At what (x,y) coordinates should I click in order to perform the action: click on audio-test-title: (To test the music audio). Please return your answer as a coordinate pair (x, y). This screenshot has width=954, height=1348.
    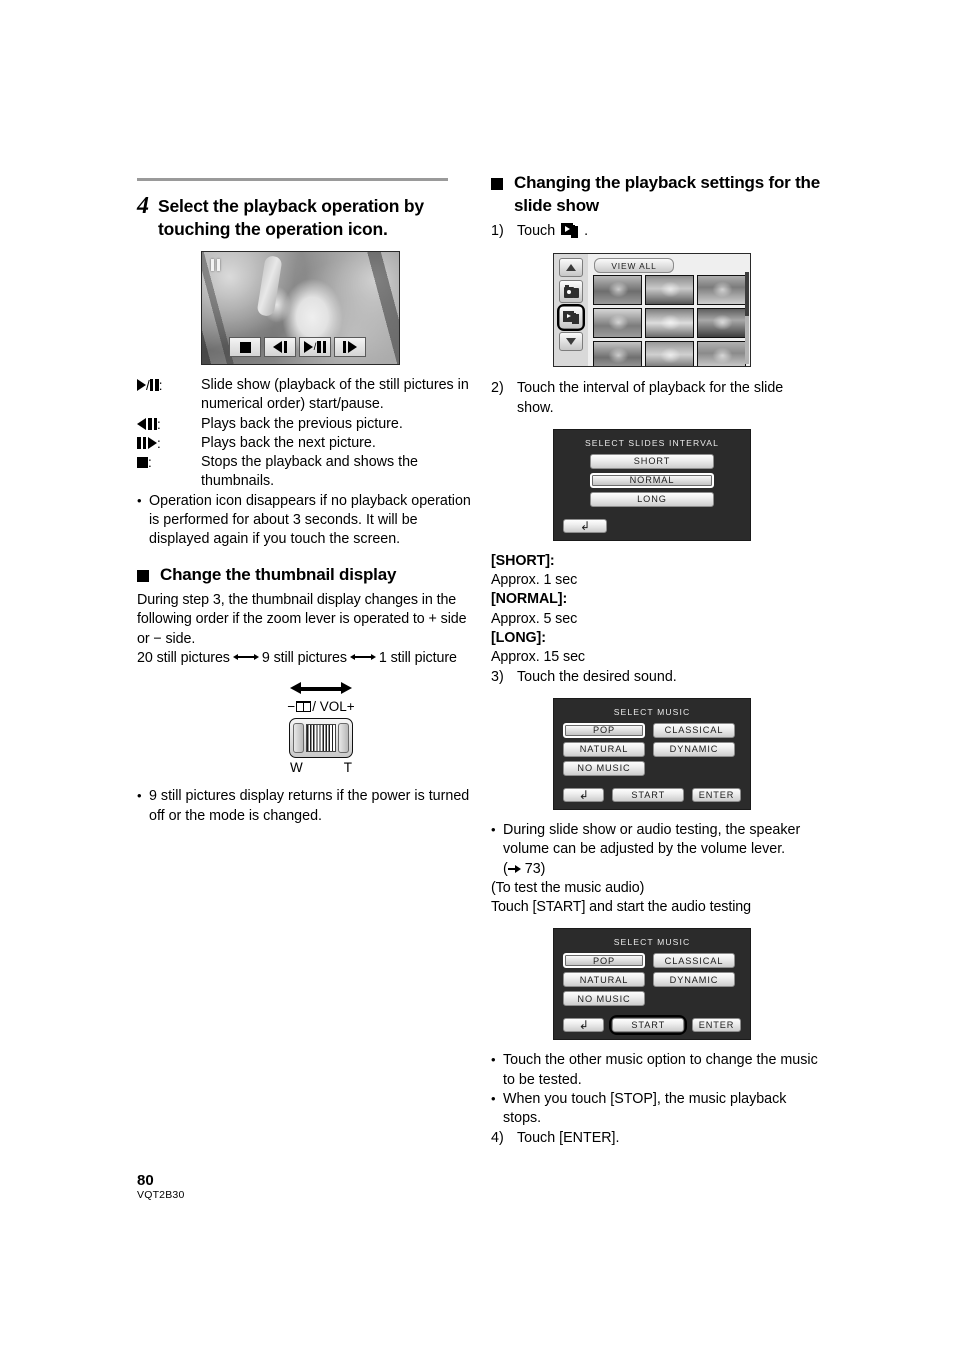
    Looking at the image, I should click on (568, 887).